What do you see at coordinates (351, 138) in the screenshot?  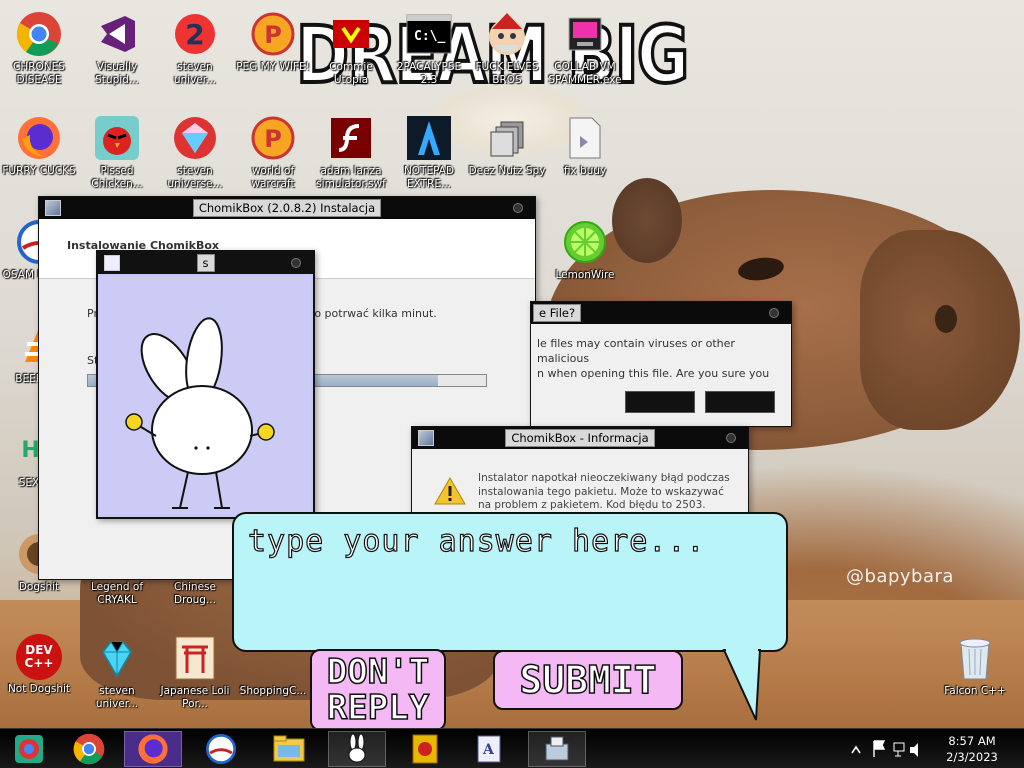 I see `flash-icon` at bounding box center [351, 138].